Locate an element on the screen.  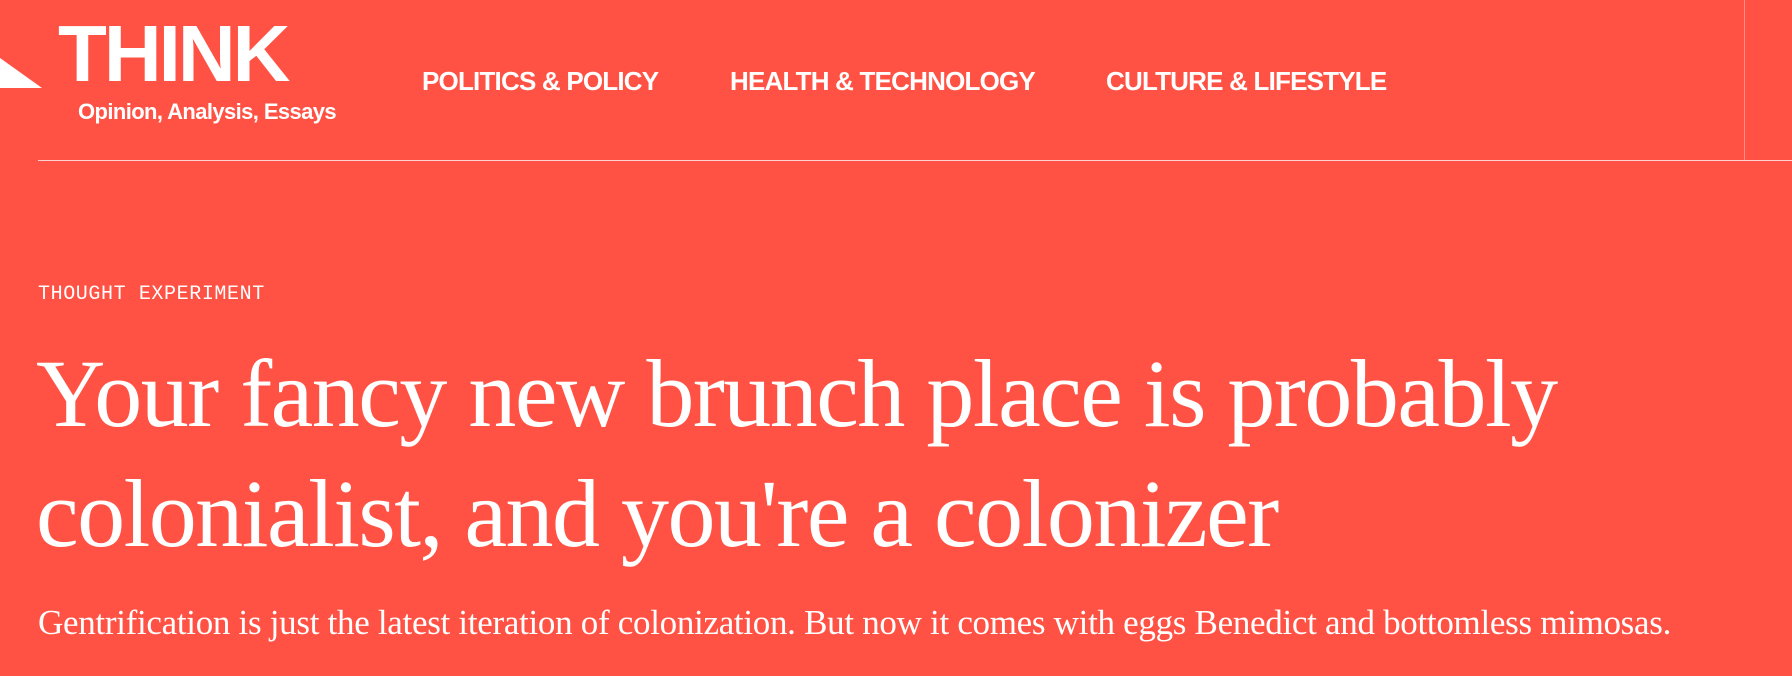
site-logo: THINK is located at coordinates (174, 54).